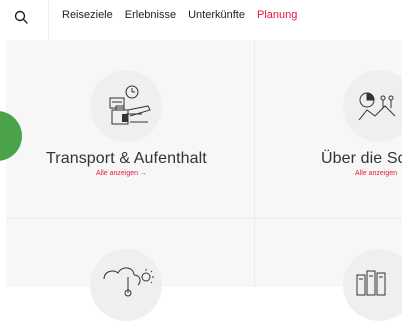 The width and height of the screenshot is (402, 326). Describe the element at coordinates (121, 173) in the screenshot. I see `show-all-link: Alle anzeigen →` at that location.